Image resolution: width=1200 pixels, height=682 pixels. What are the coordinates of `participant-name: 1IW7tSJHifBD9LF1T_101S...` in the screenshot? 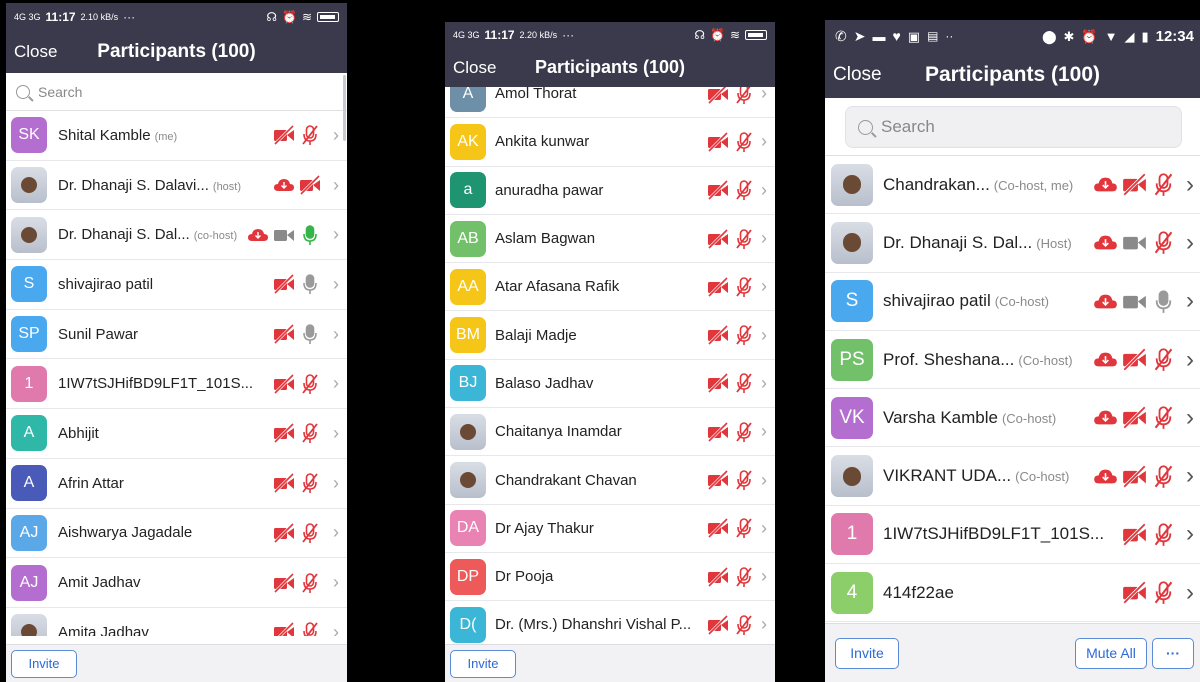 It's located at (994, 534).